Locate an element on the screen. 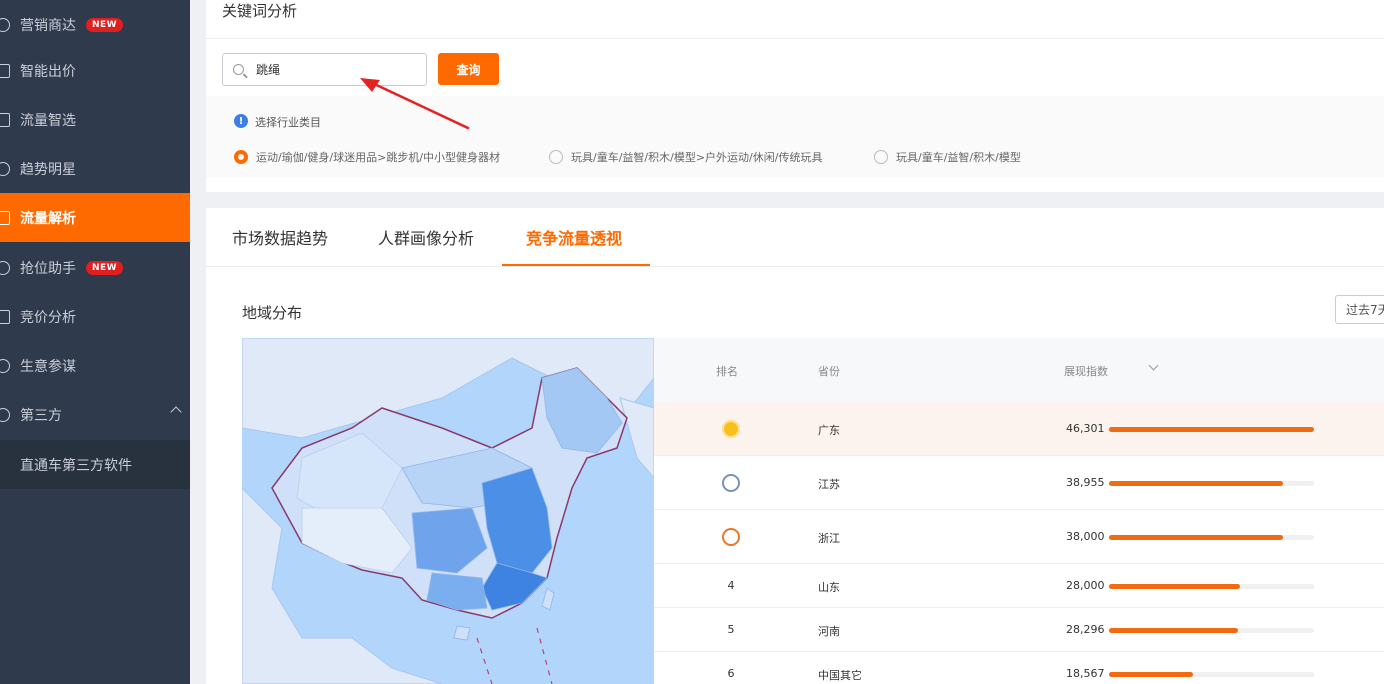 The height and width of the screenshot is (684, 1384). category-radio-label: 运动/瑜伽/健身/球迷用品>跳步机/中小型健身器材 is located at coordinates (378, 157).